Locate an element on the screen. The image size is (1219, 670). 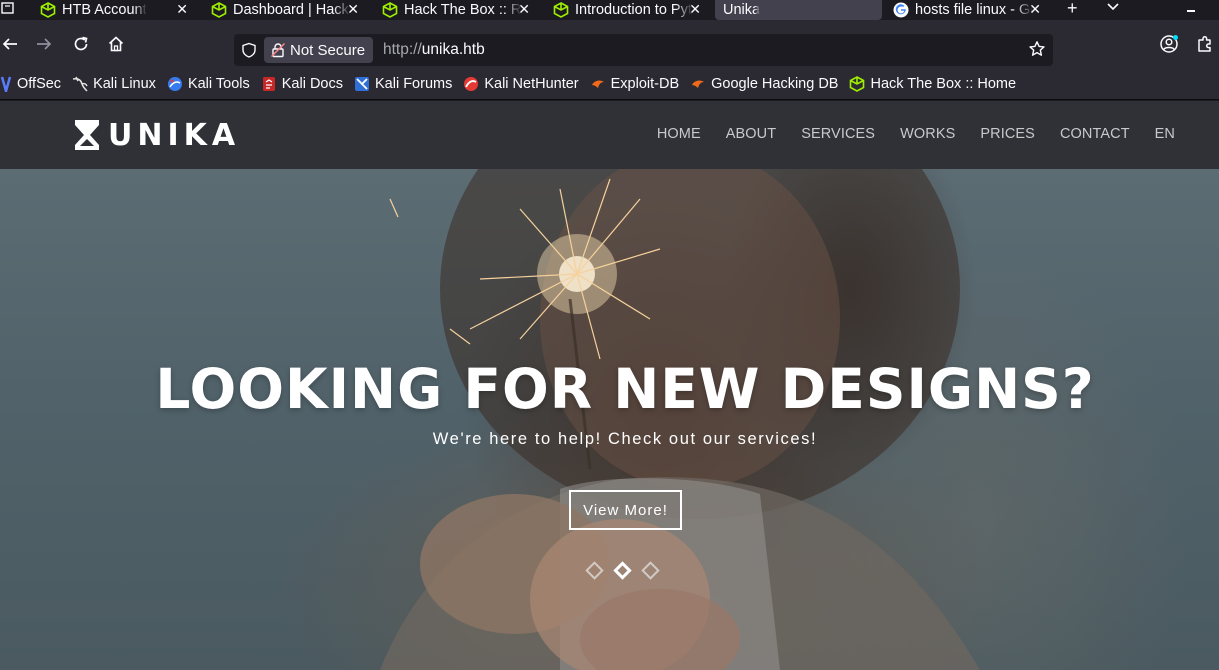
tab-title: hosts file linux - Google is located at coordinates (974, 10).